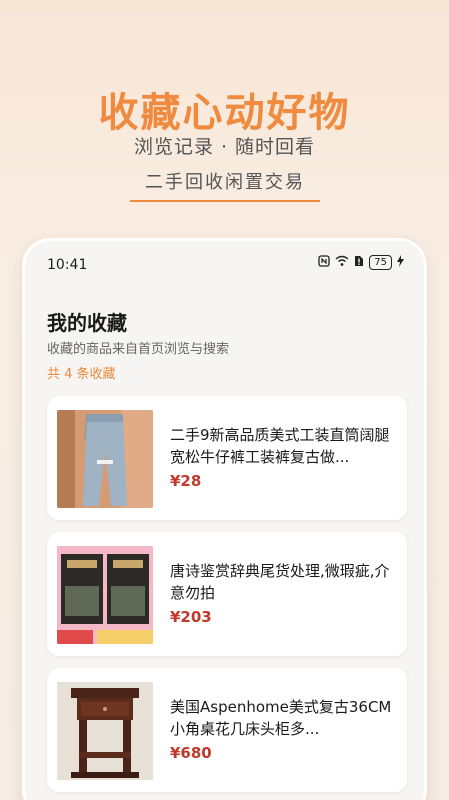  I want to click on status-icons: 75, so click(361, 262).